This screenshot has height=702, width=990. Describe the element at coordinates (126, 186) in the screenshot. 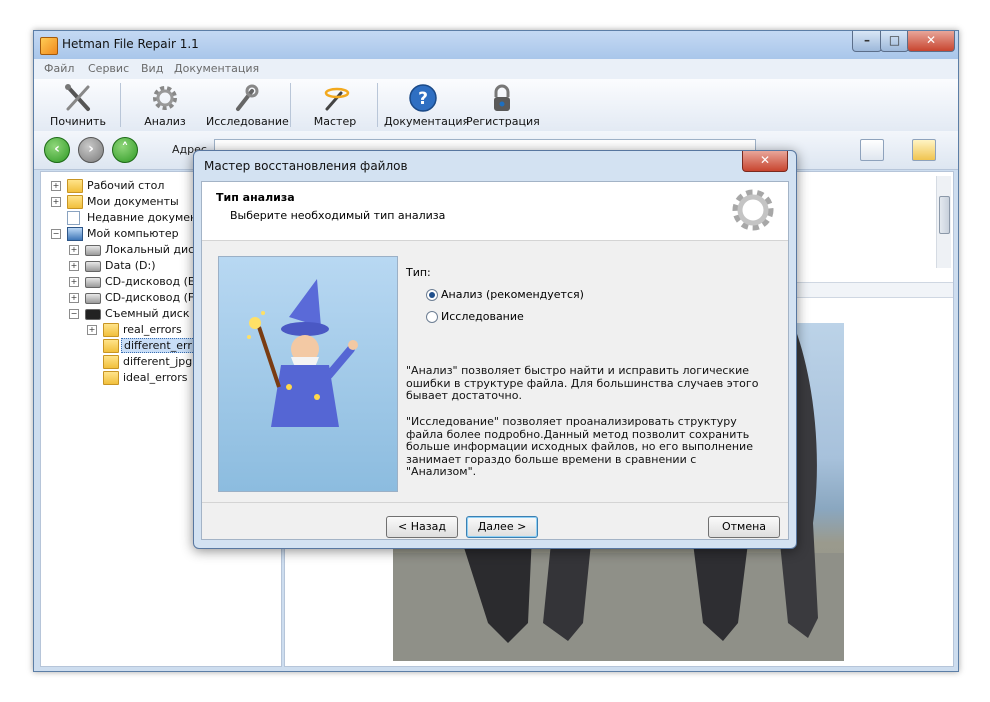

I see `tree-item-desktop: + Рабочий стол` at that location.